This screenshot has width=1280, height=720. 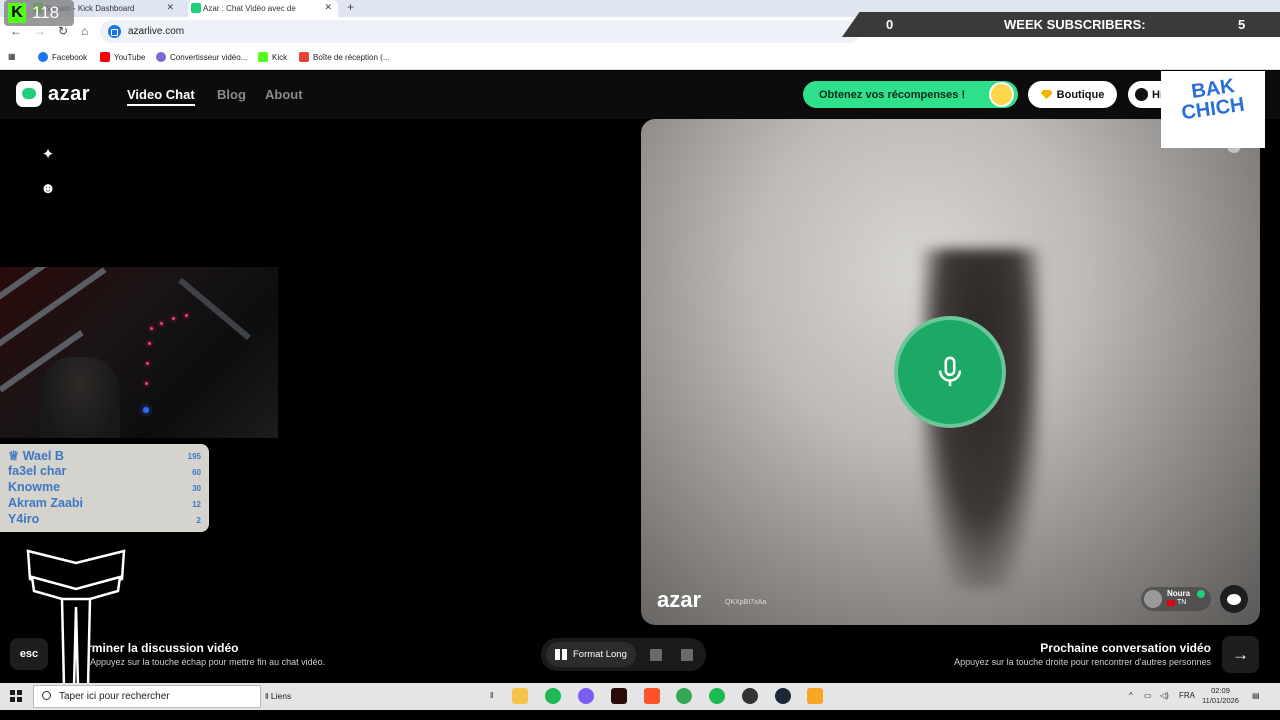 What do you see at coordinates (1213, 109) in the screenshot?
I see `sponsor-logo: BAK CHICH` at bounding box center [1213, 109].